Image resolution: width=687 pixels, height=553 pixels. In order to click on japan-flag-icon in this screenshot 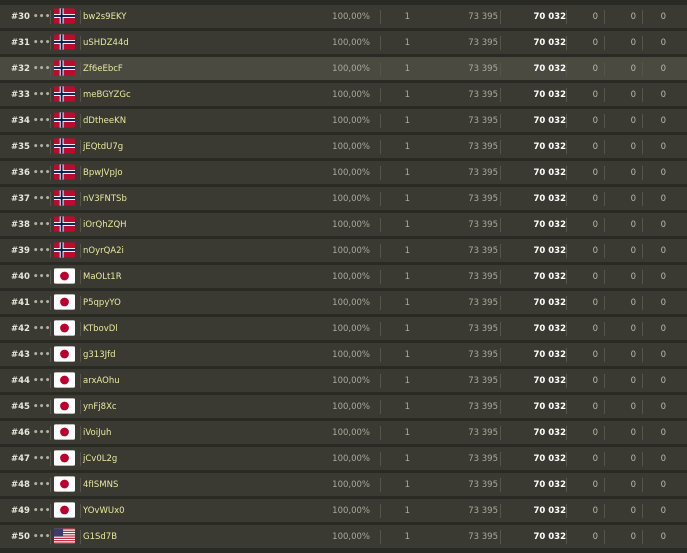, I will do `click(64, 510)`.